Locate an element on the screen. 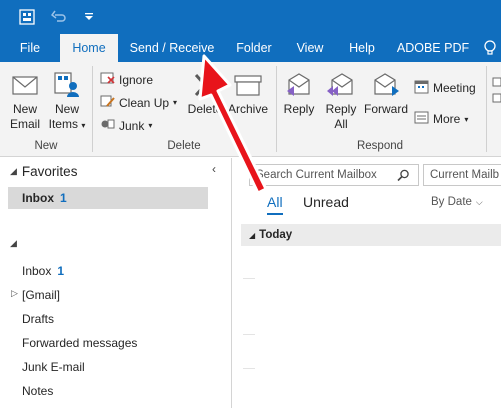 This screenshot has width=501, height=408. favorites-header: ◢ Favorites is located at coordinates (43, 171).